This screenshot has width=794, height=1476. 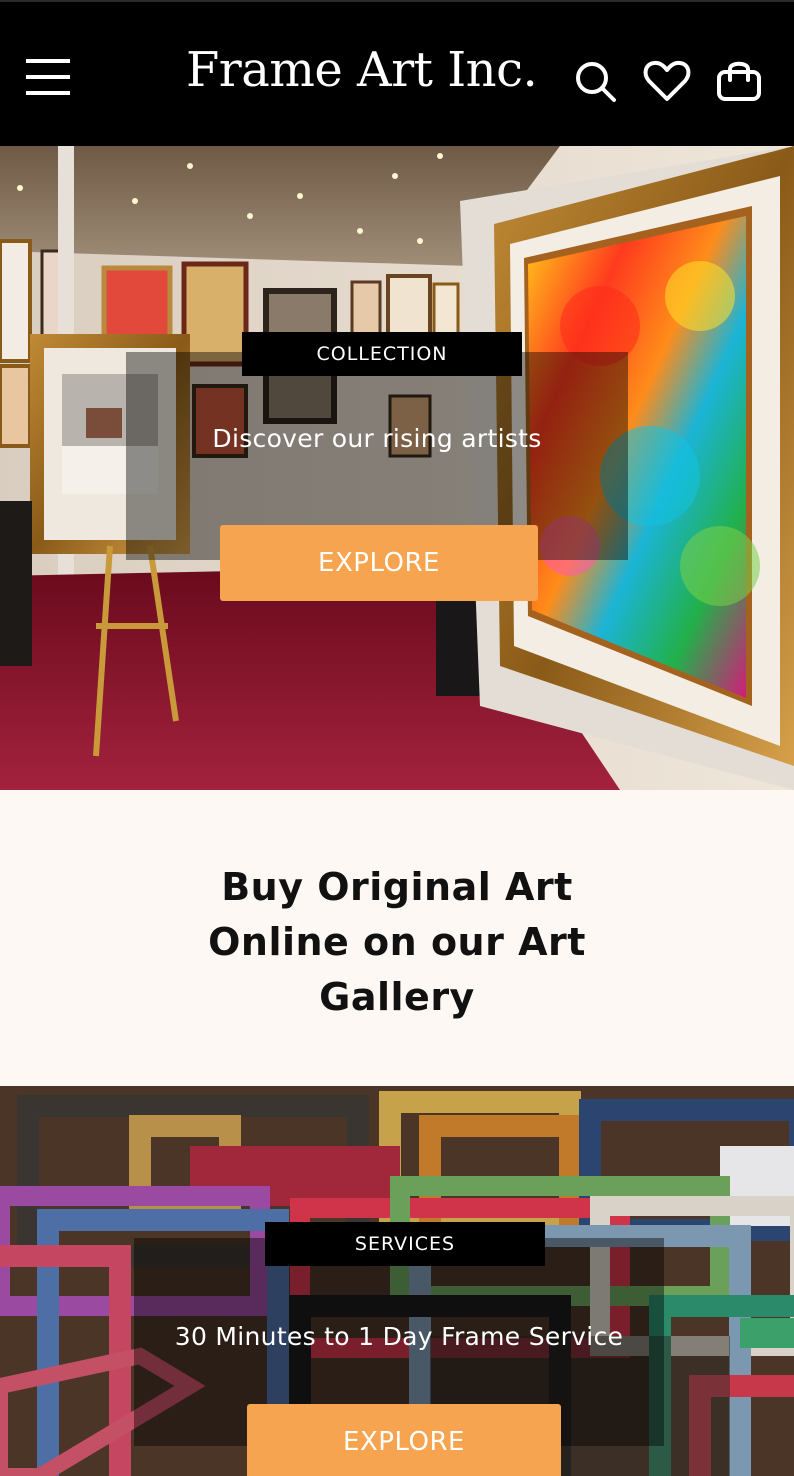 I want to click on heart-icon, so click(x=667, y=81).